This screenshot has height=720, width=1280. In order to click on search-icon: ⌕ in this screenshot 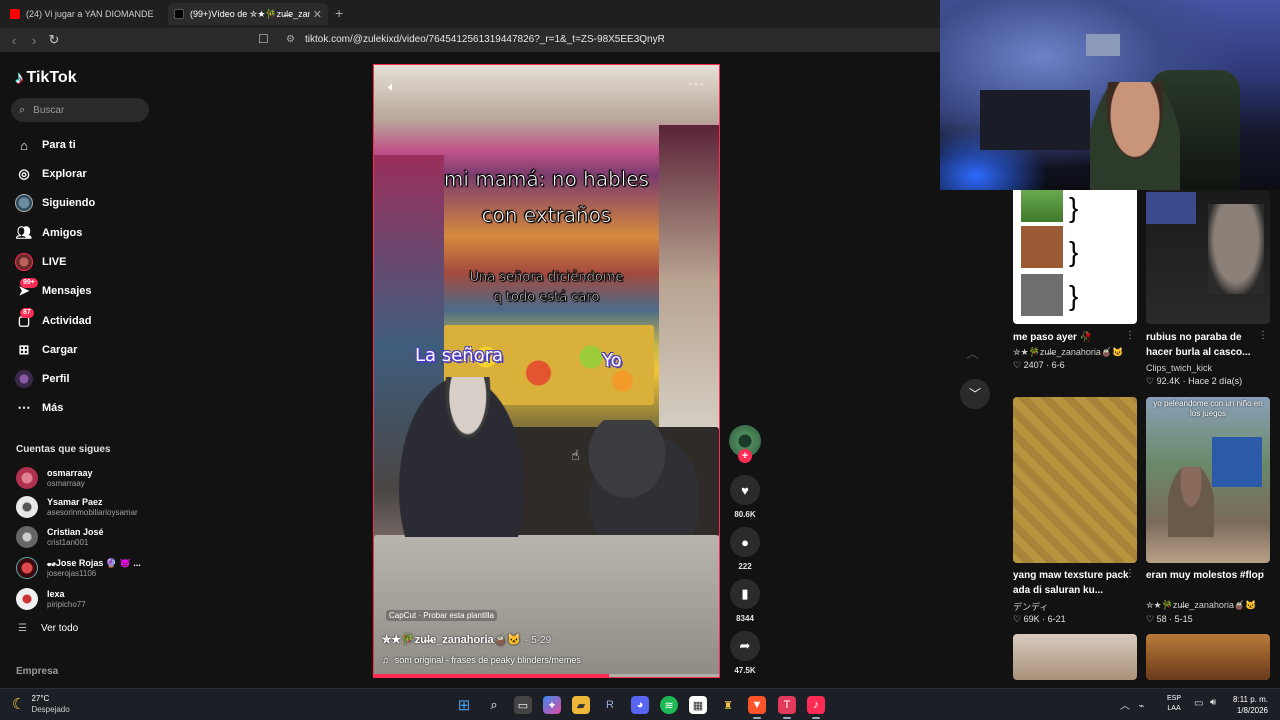, I will do `click(494, 705)`.